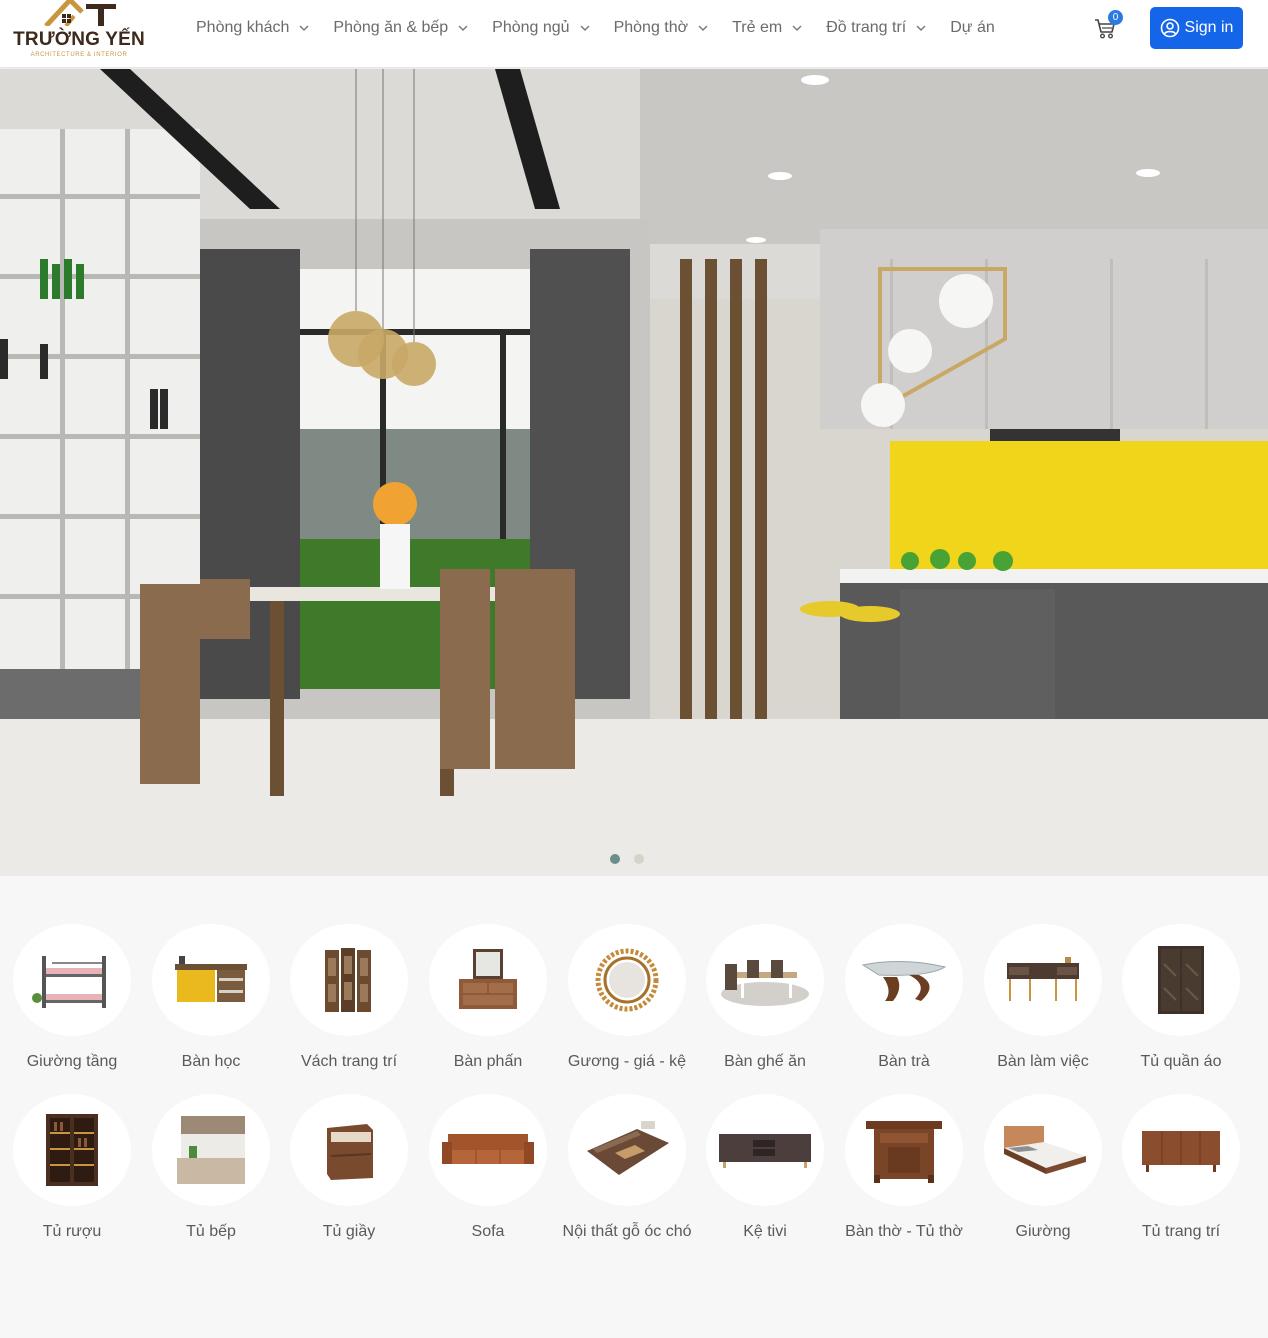 Image resolution: width=1268 pixels, height=1338 pixels. Describe the element at coordinates (531, 27) in the screenshot. I see `nav-label: Phòng ngủ` at that location.